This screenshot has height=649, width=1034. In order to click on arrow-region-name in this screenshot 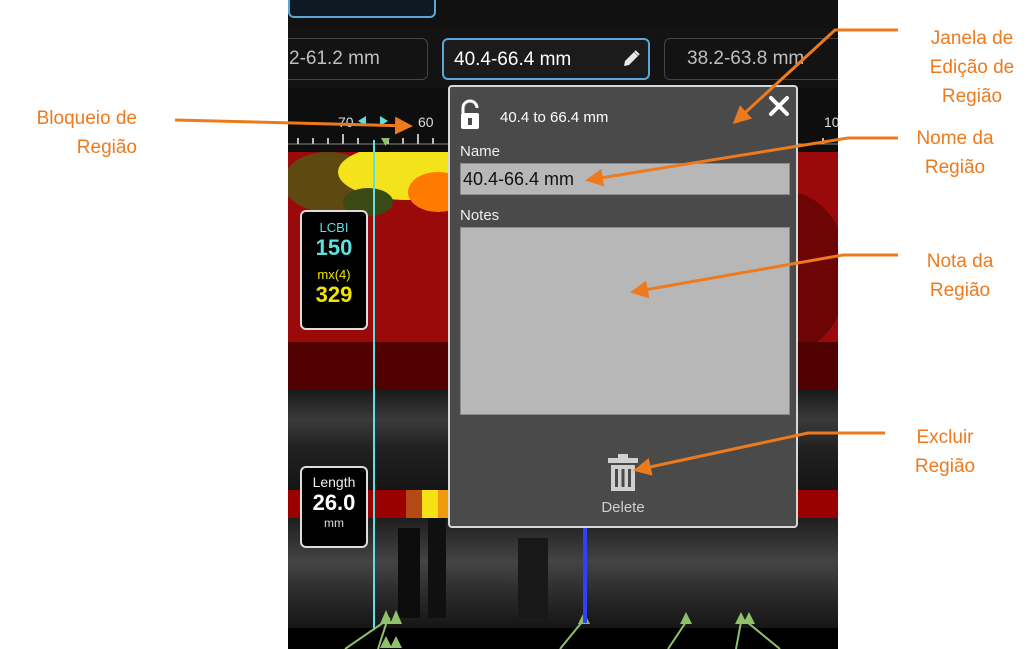, I will do `click(741, 161)`.